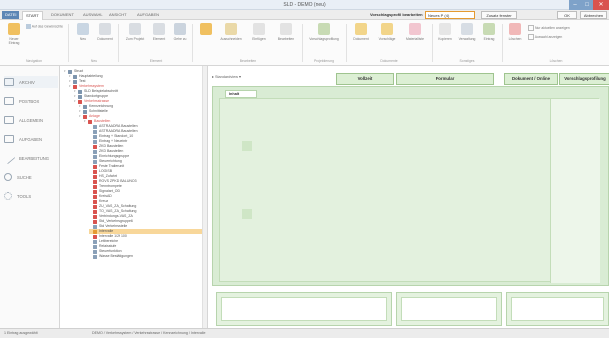  I want to click on tab-start: START, so click(32, 15).